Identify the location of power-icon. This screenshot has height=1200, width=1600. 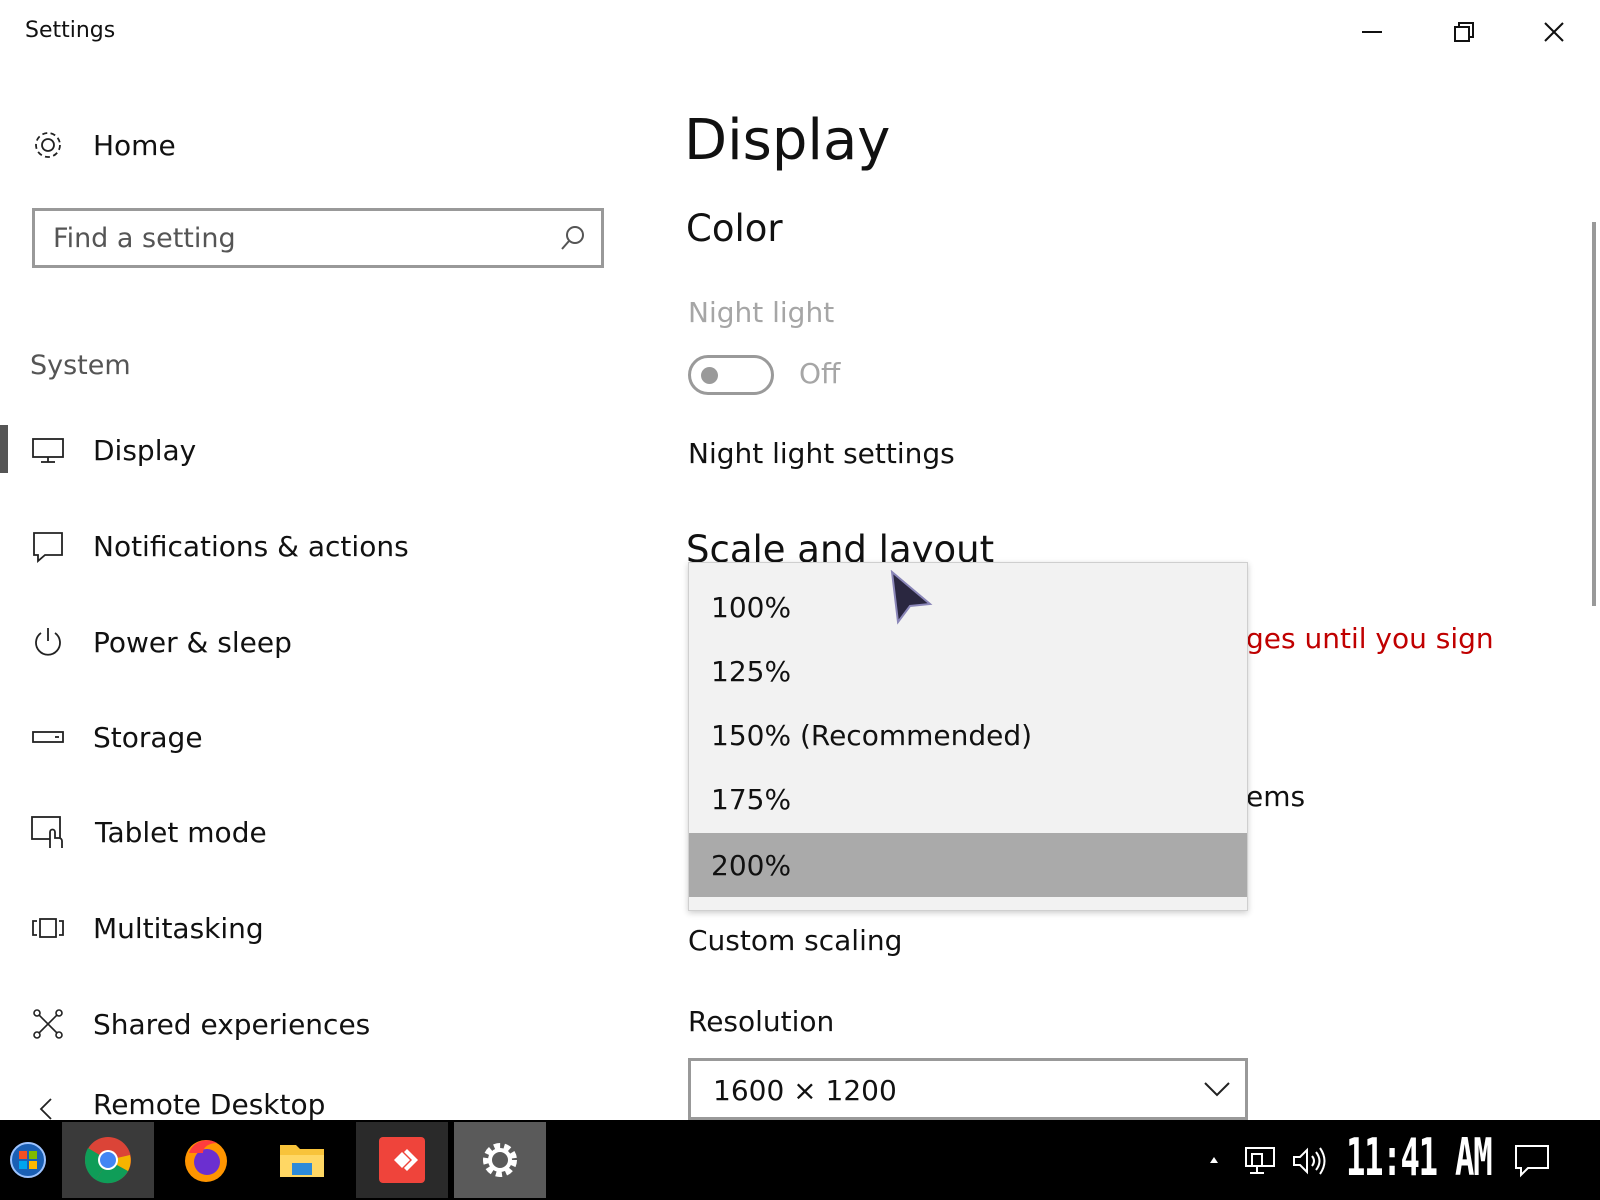
(48, 642).